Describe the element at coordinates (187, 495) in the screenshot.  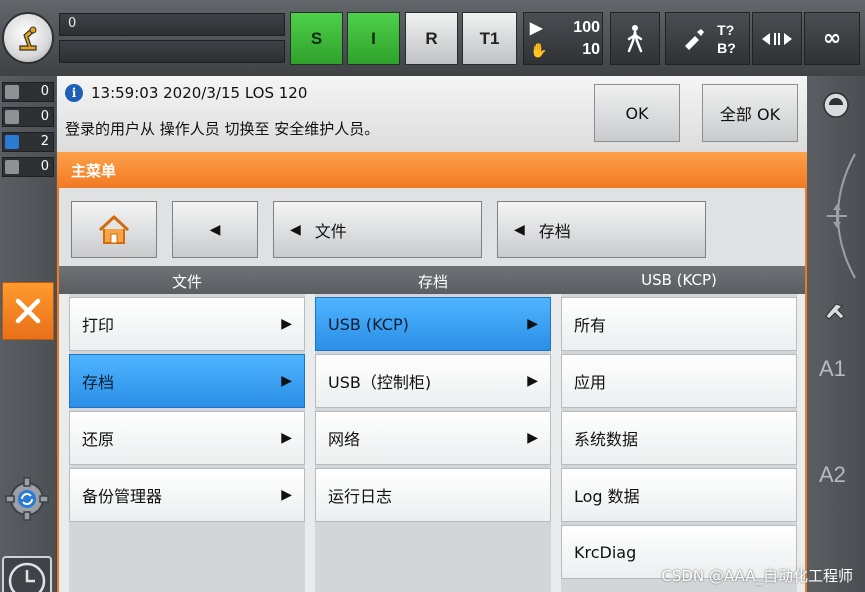
I see `menu-item-backup-manager: 备份管理器 ▶` at that location.